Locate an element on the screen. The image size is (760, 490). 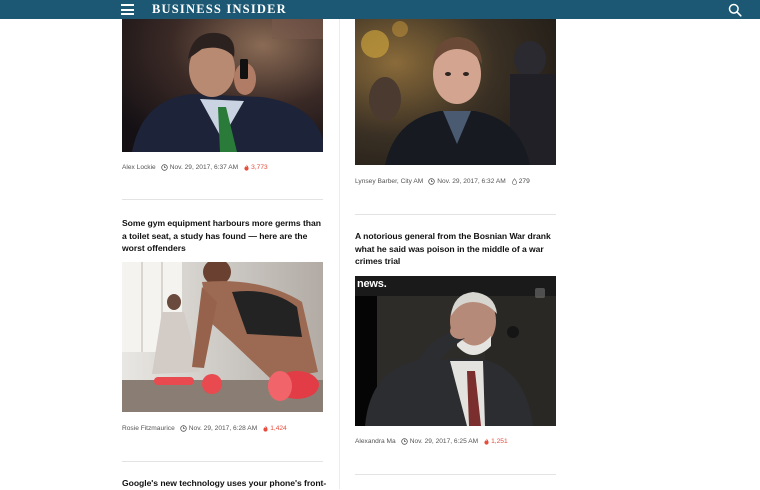
publish-date: Nov. 29, 2017, 6:32 AM is located at coordinates (471, 181).